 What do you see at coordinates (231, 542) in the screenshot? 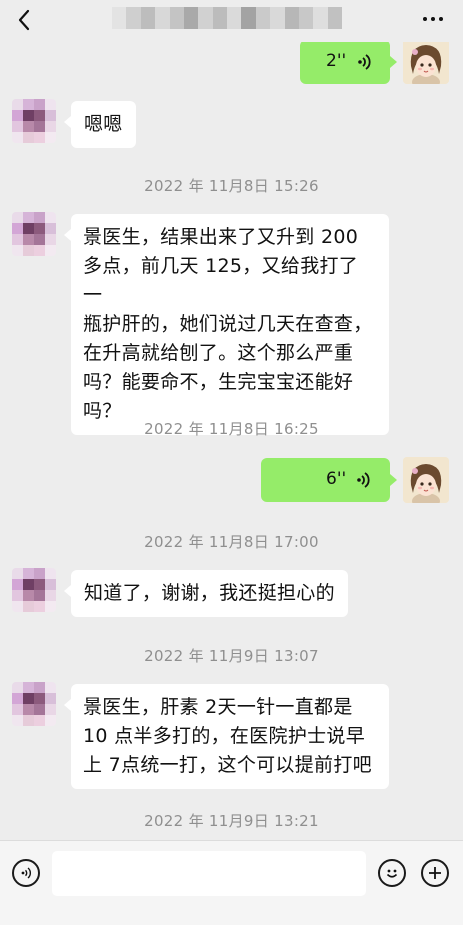
I see `timestamp: 2022 年 11月8日 17:00` at bounding box center [231, 542].